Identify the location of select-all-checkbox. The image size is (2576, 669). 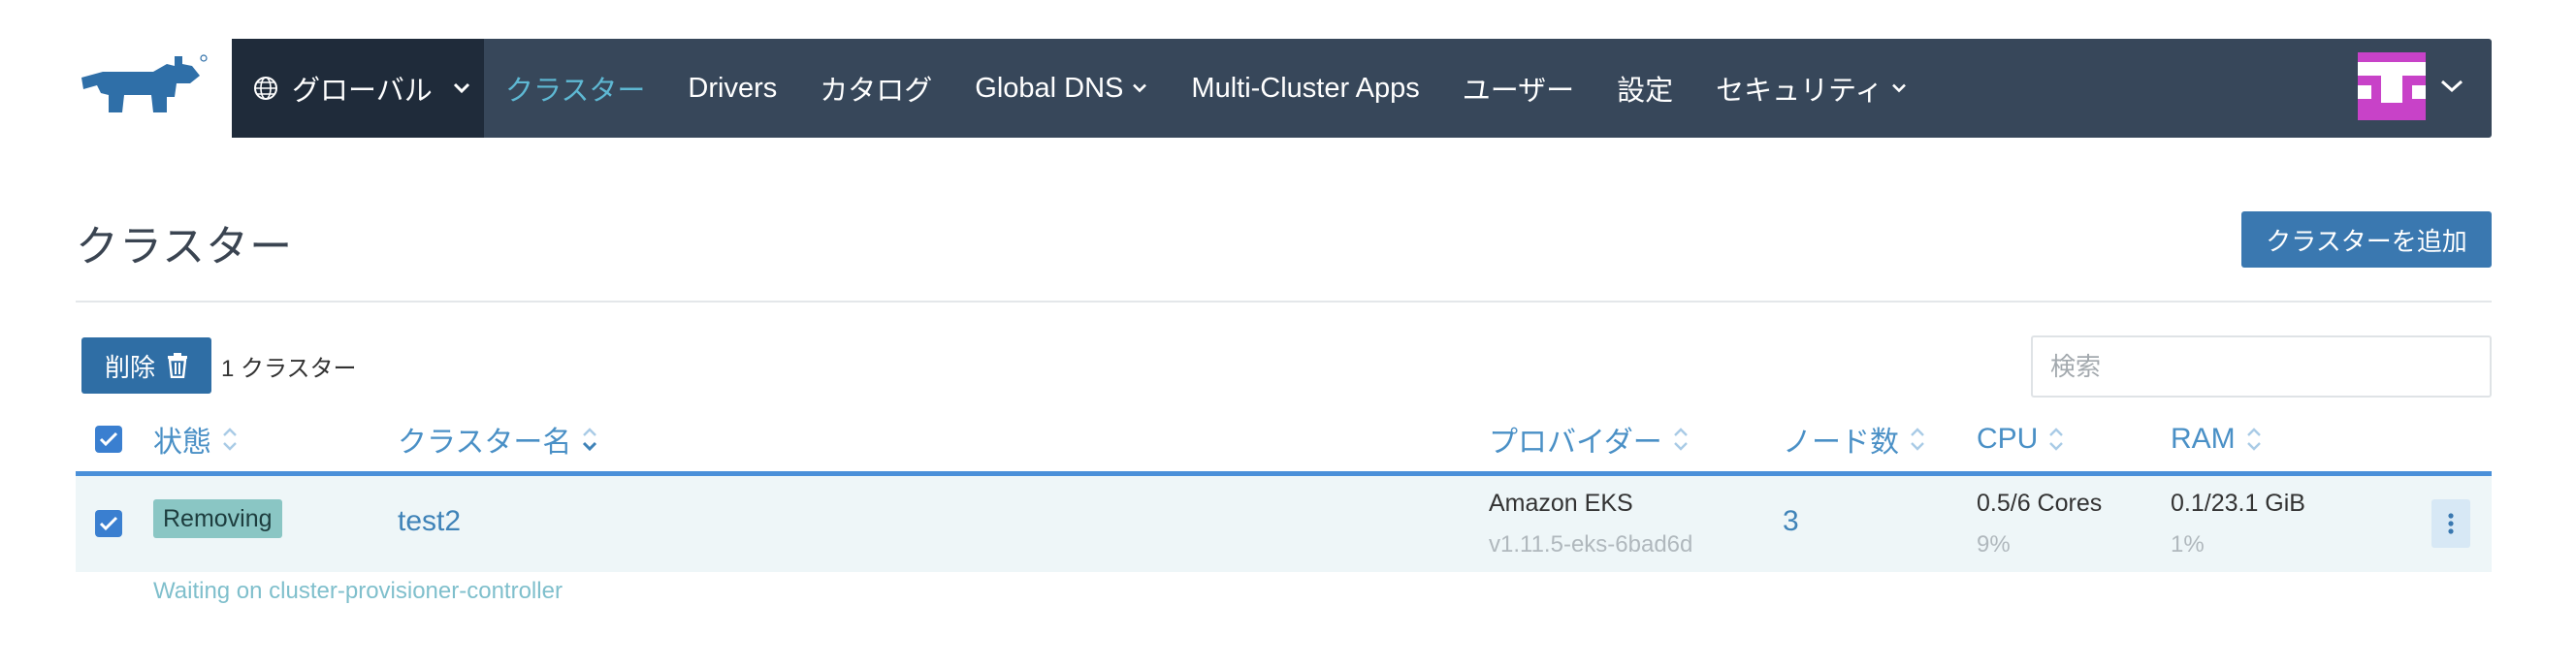
(108, 439).